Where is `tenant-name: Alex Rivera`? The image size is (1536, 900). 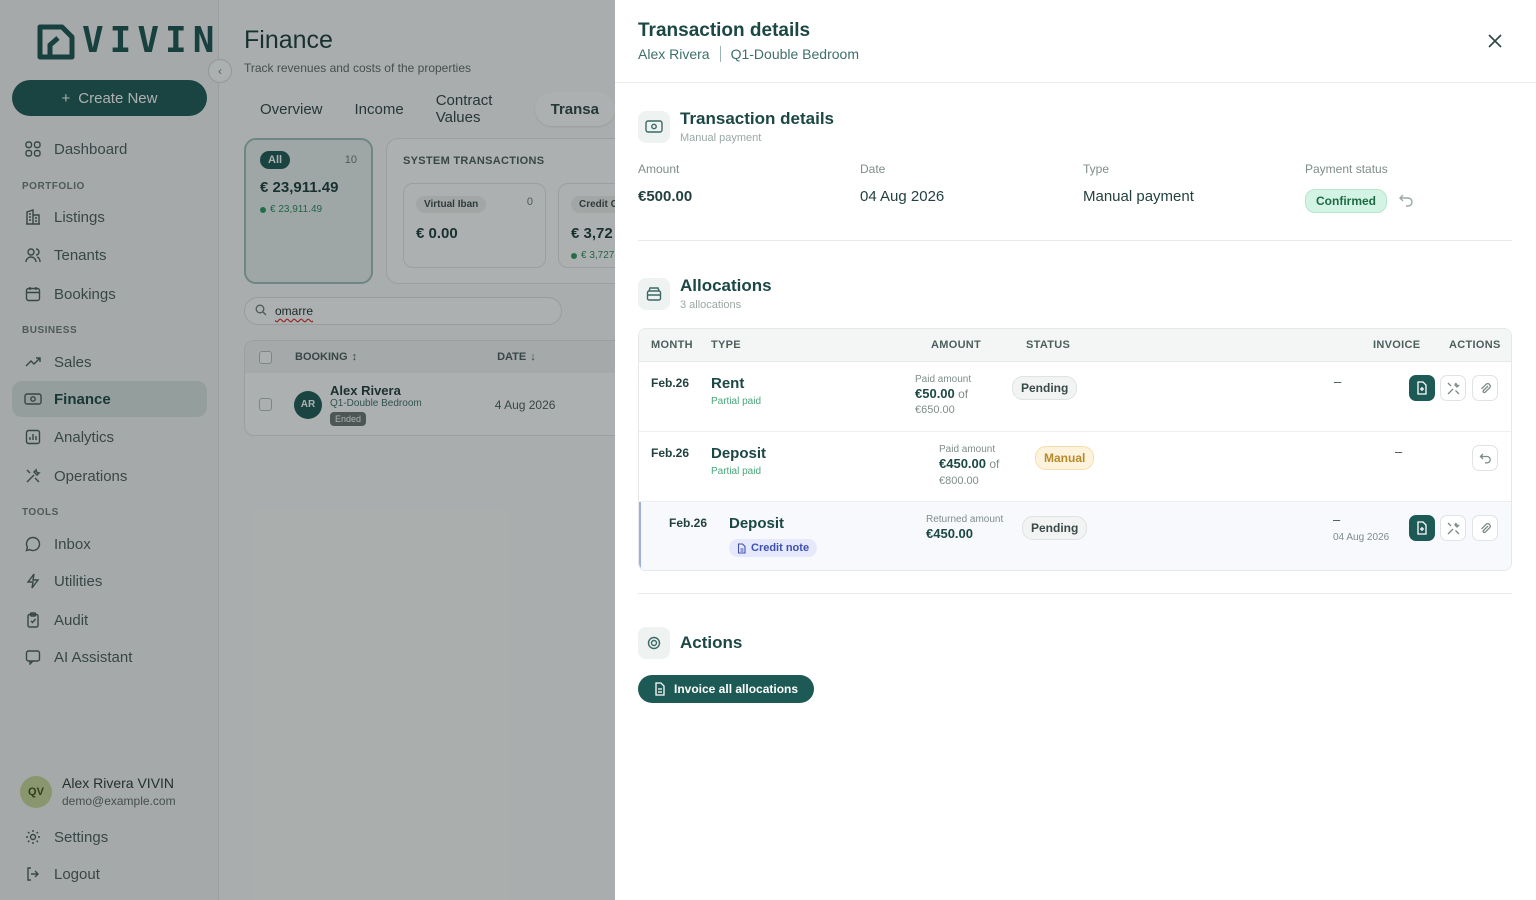 tenant-name: Alex Rivera is located at coordinates (674, 54).